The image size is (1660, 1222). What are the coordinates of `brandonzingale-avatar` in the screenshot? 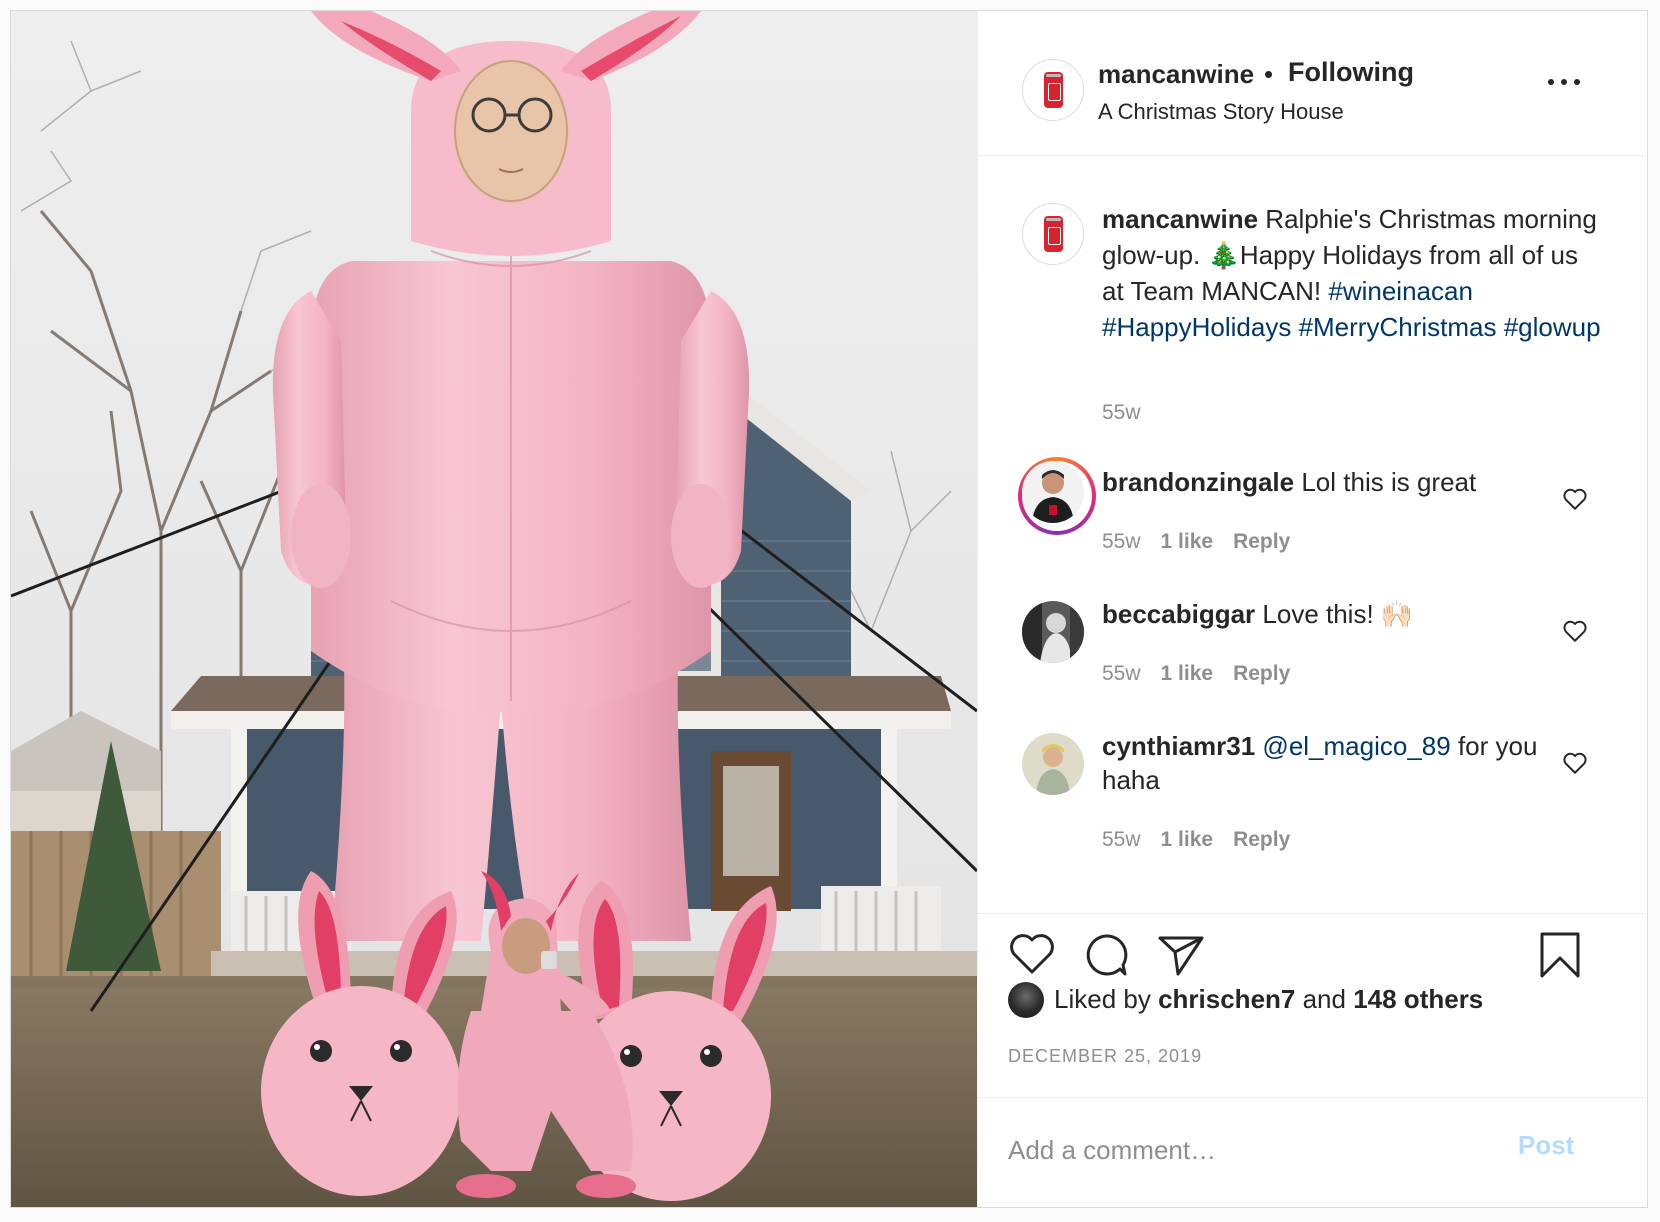 It's located at (1053, 492).